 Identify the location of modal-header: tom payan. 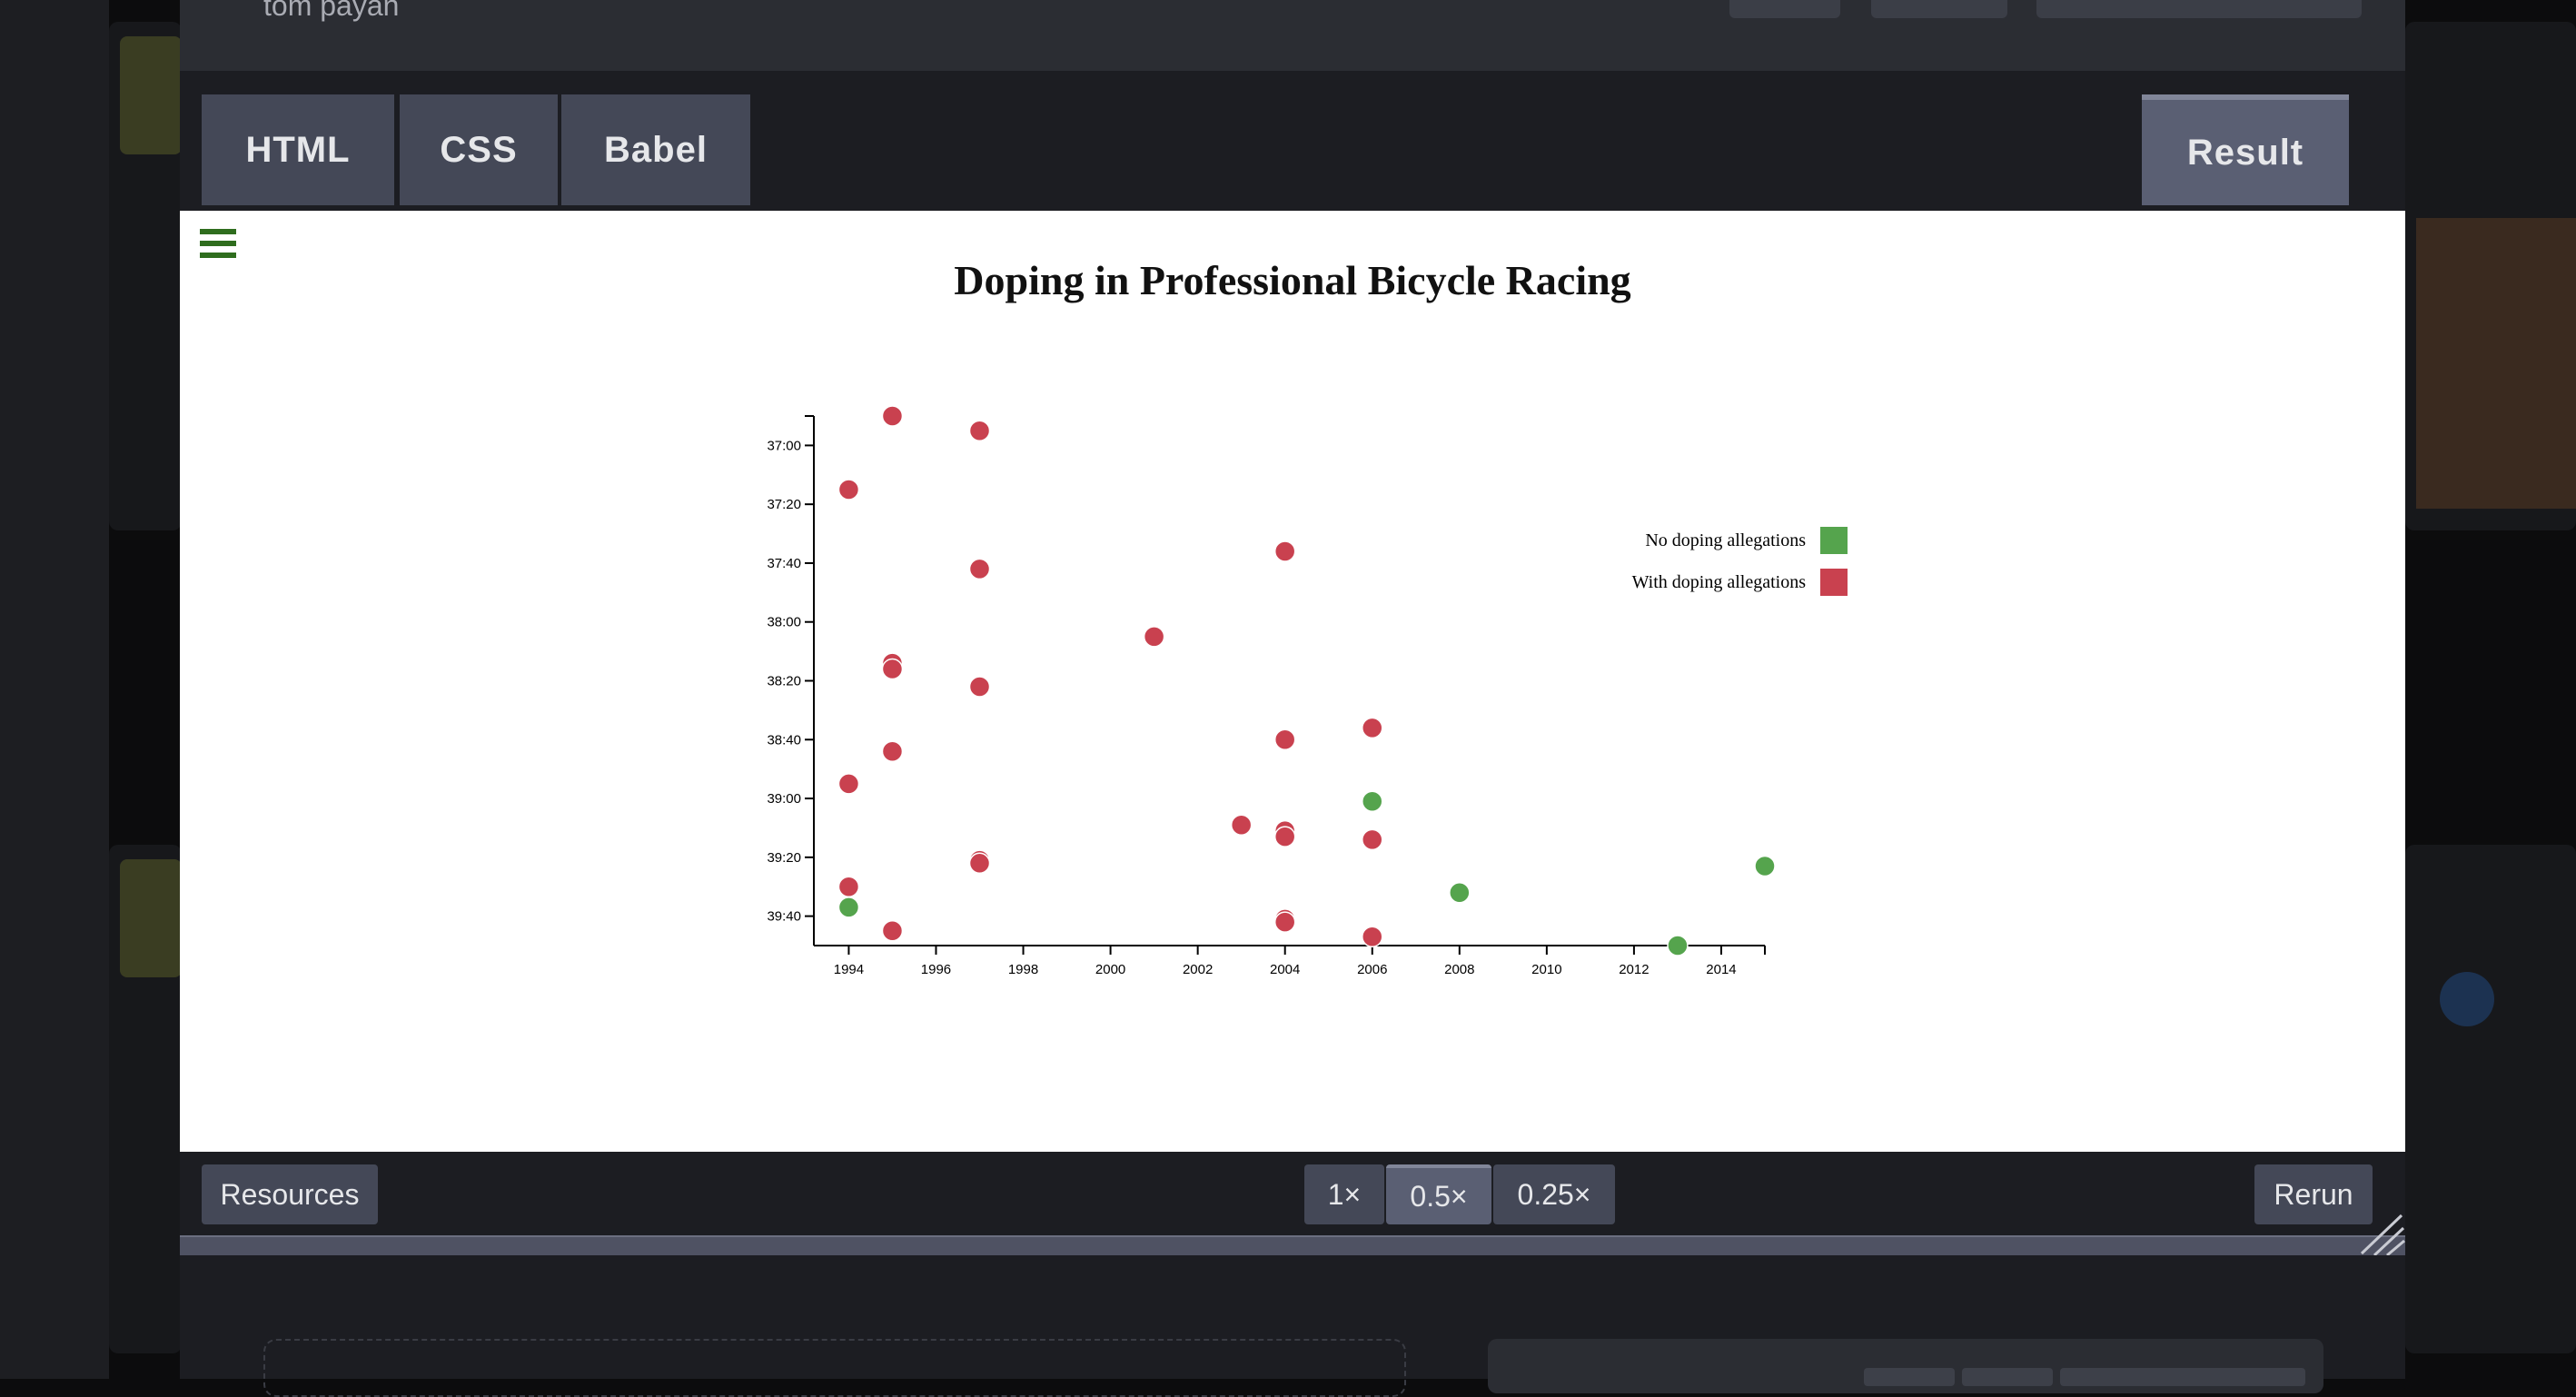
(1292, 35).